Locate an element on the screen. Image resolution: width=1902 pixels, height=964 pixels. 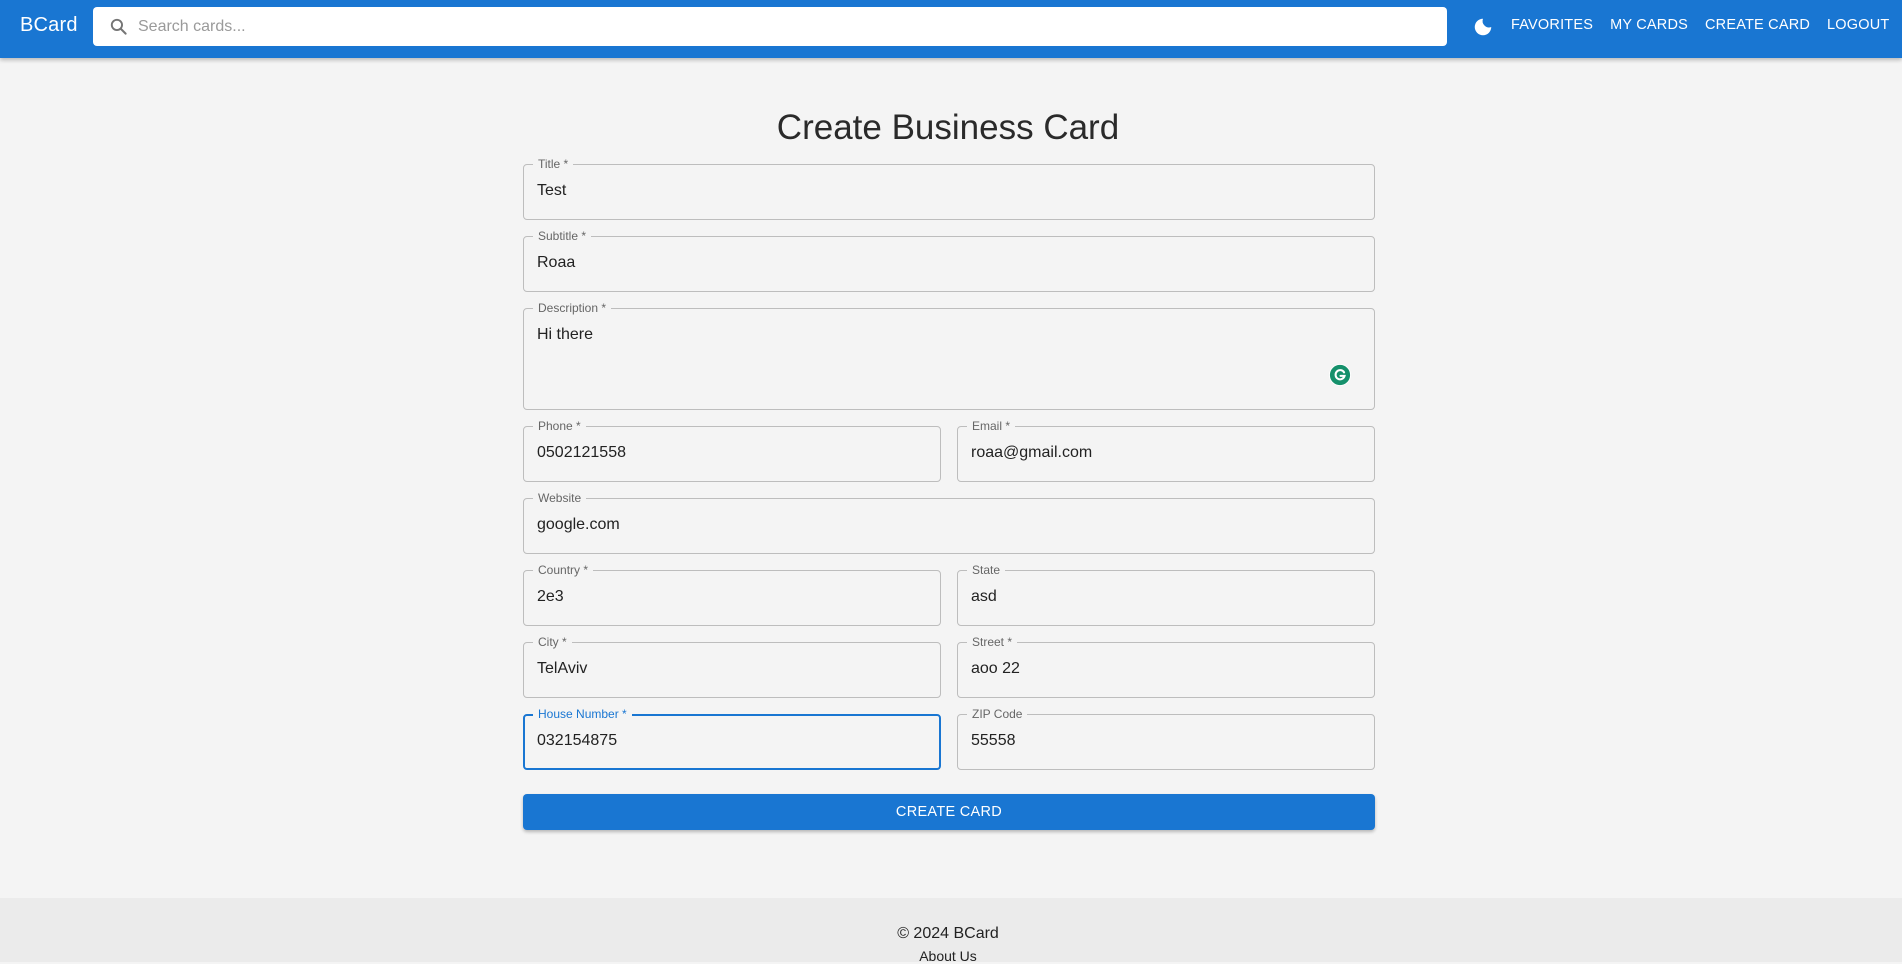
moon-icon is located at coordinates (1483, 27).